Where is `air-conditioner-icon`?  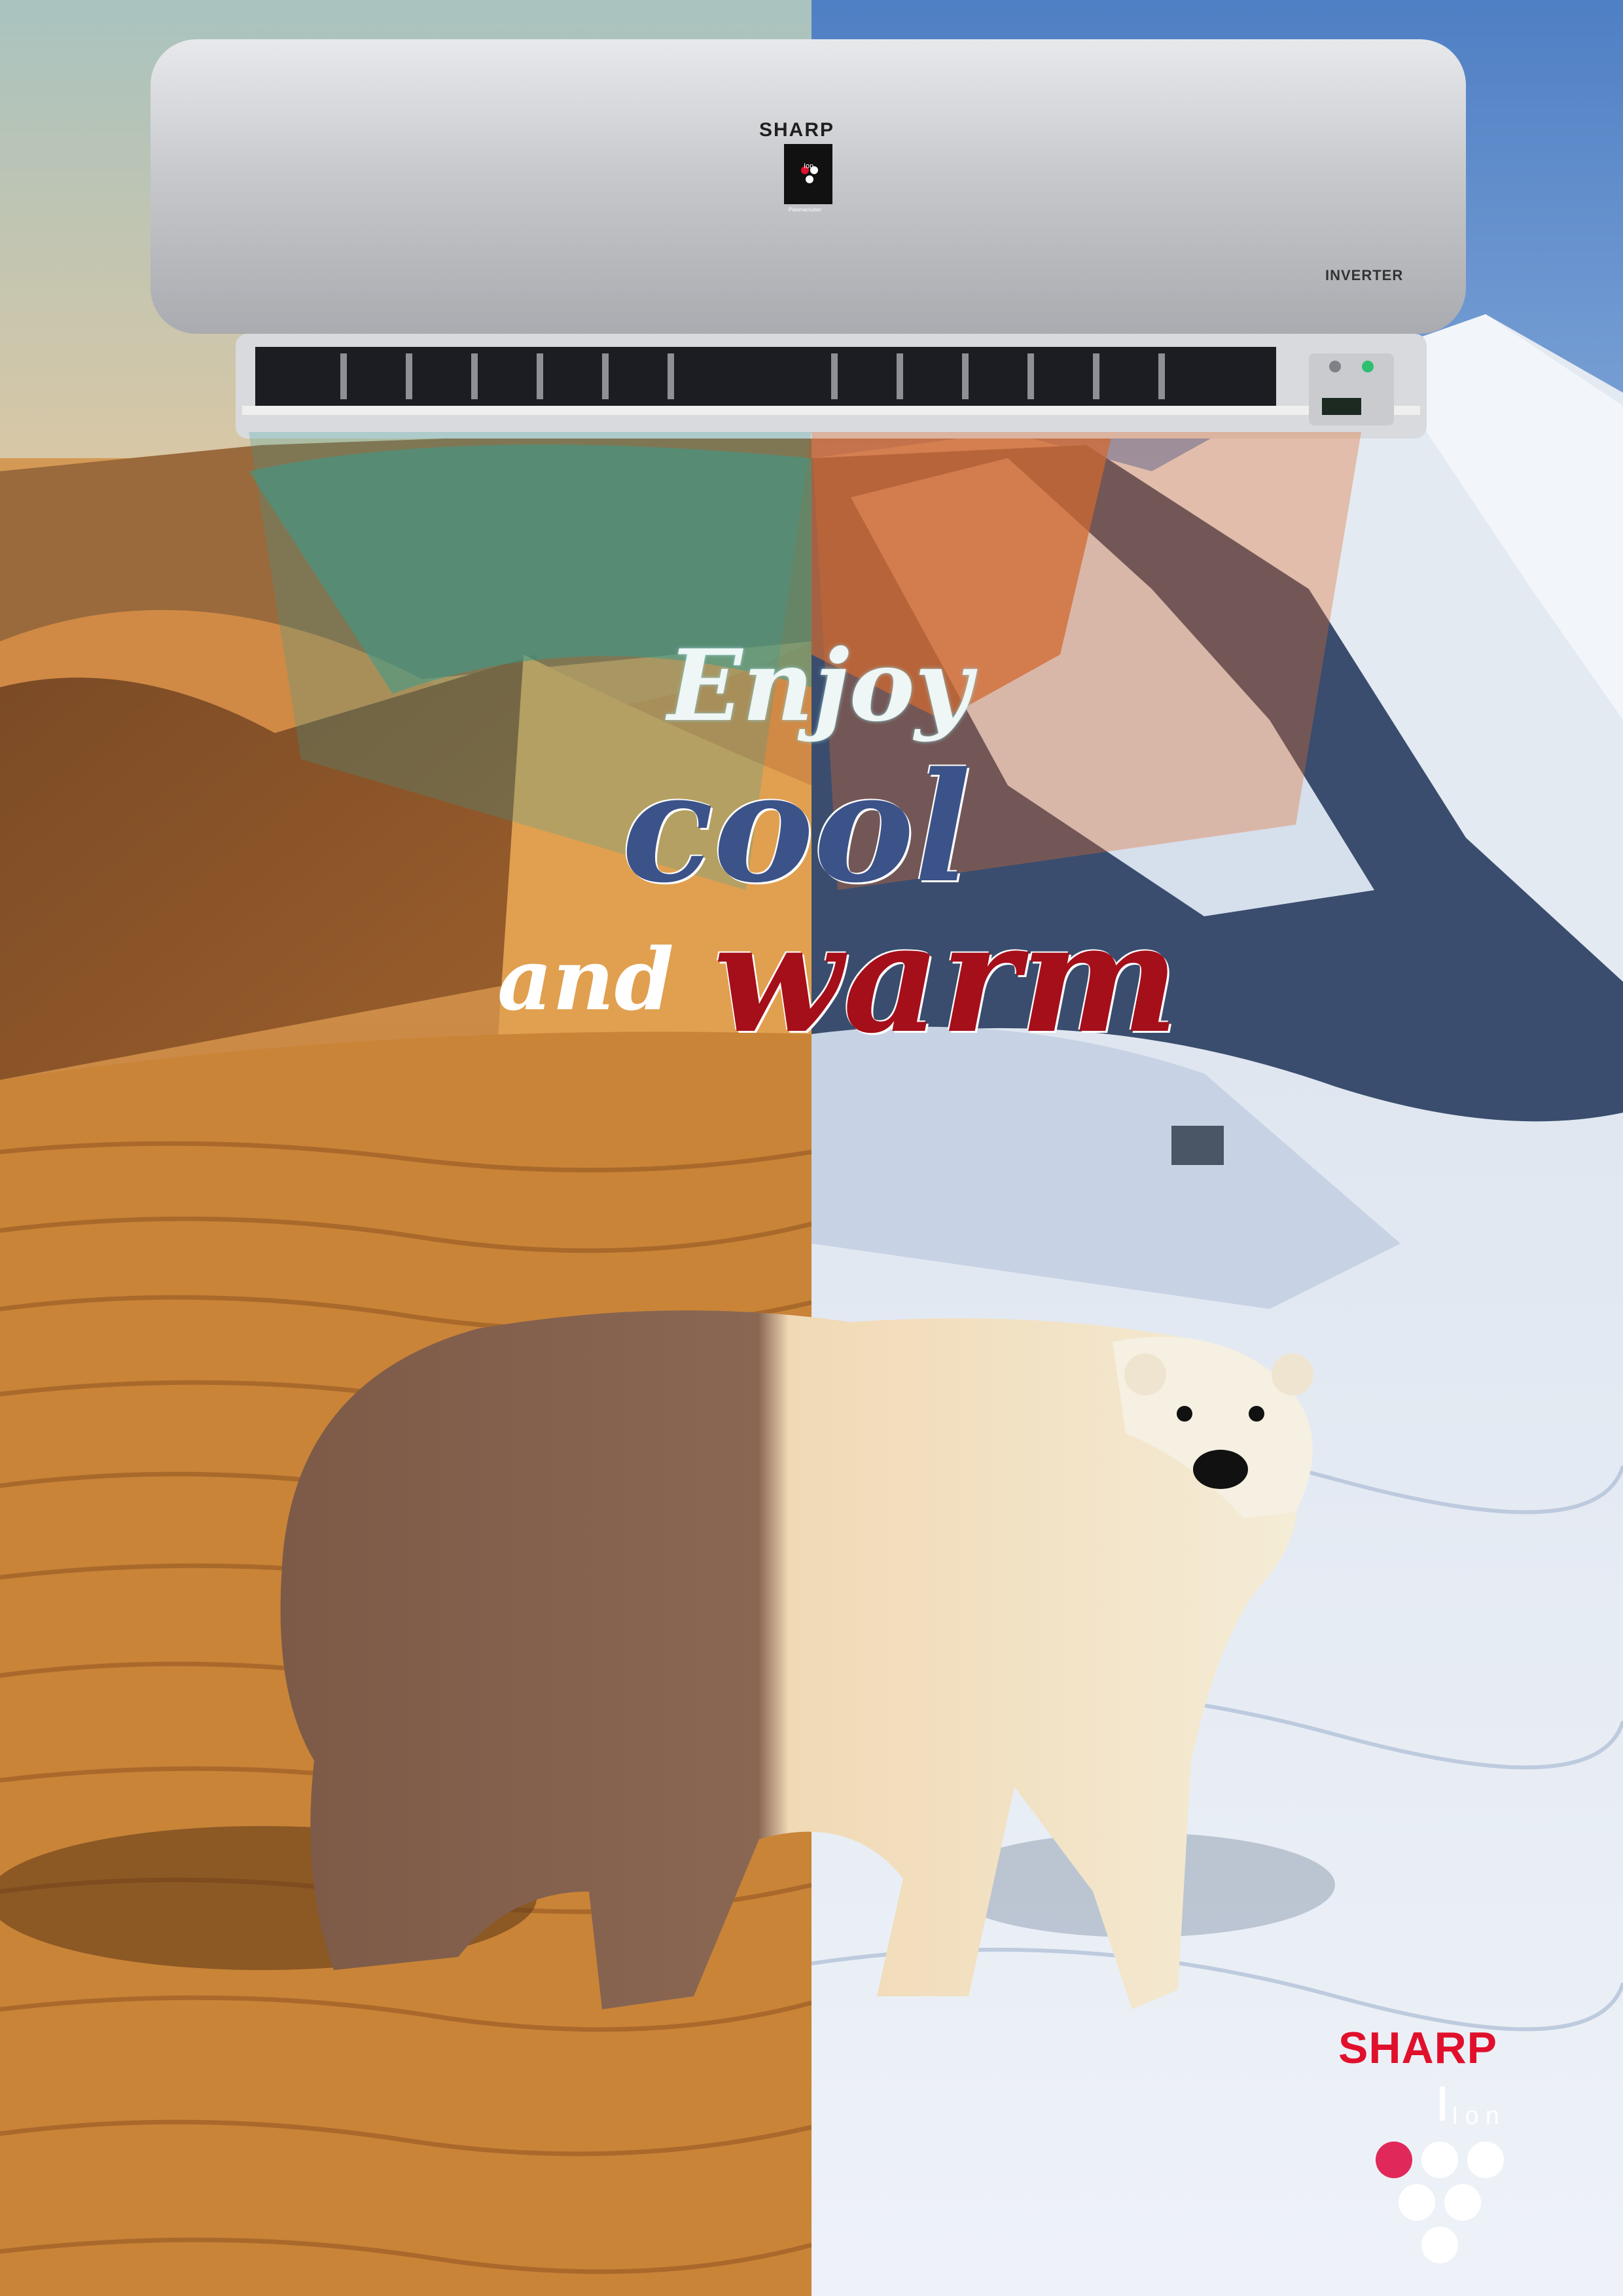 air-conditioner-icon is located at coordinates (808, 239).